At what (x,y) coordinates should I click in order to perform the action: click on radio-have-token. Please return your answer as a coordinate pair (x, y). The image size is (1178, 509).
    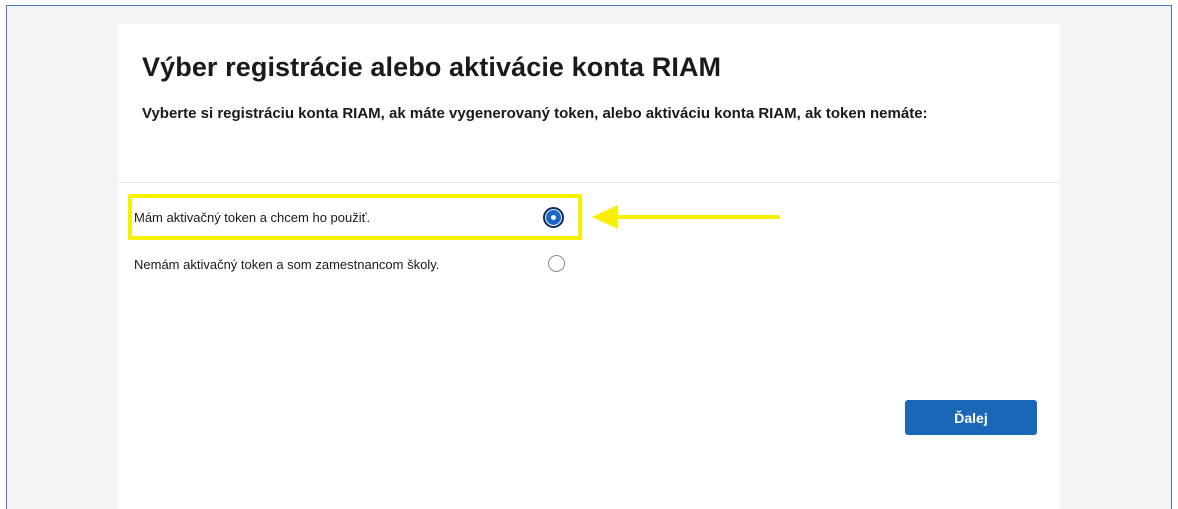
    Looking at the image, I should click on (553, 217).